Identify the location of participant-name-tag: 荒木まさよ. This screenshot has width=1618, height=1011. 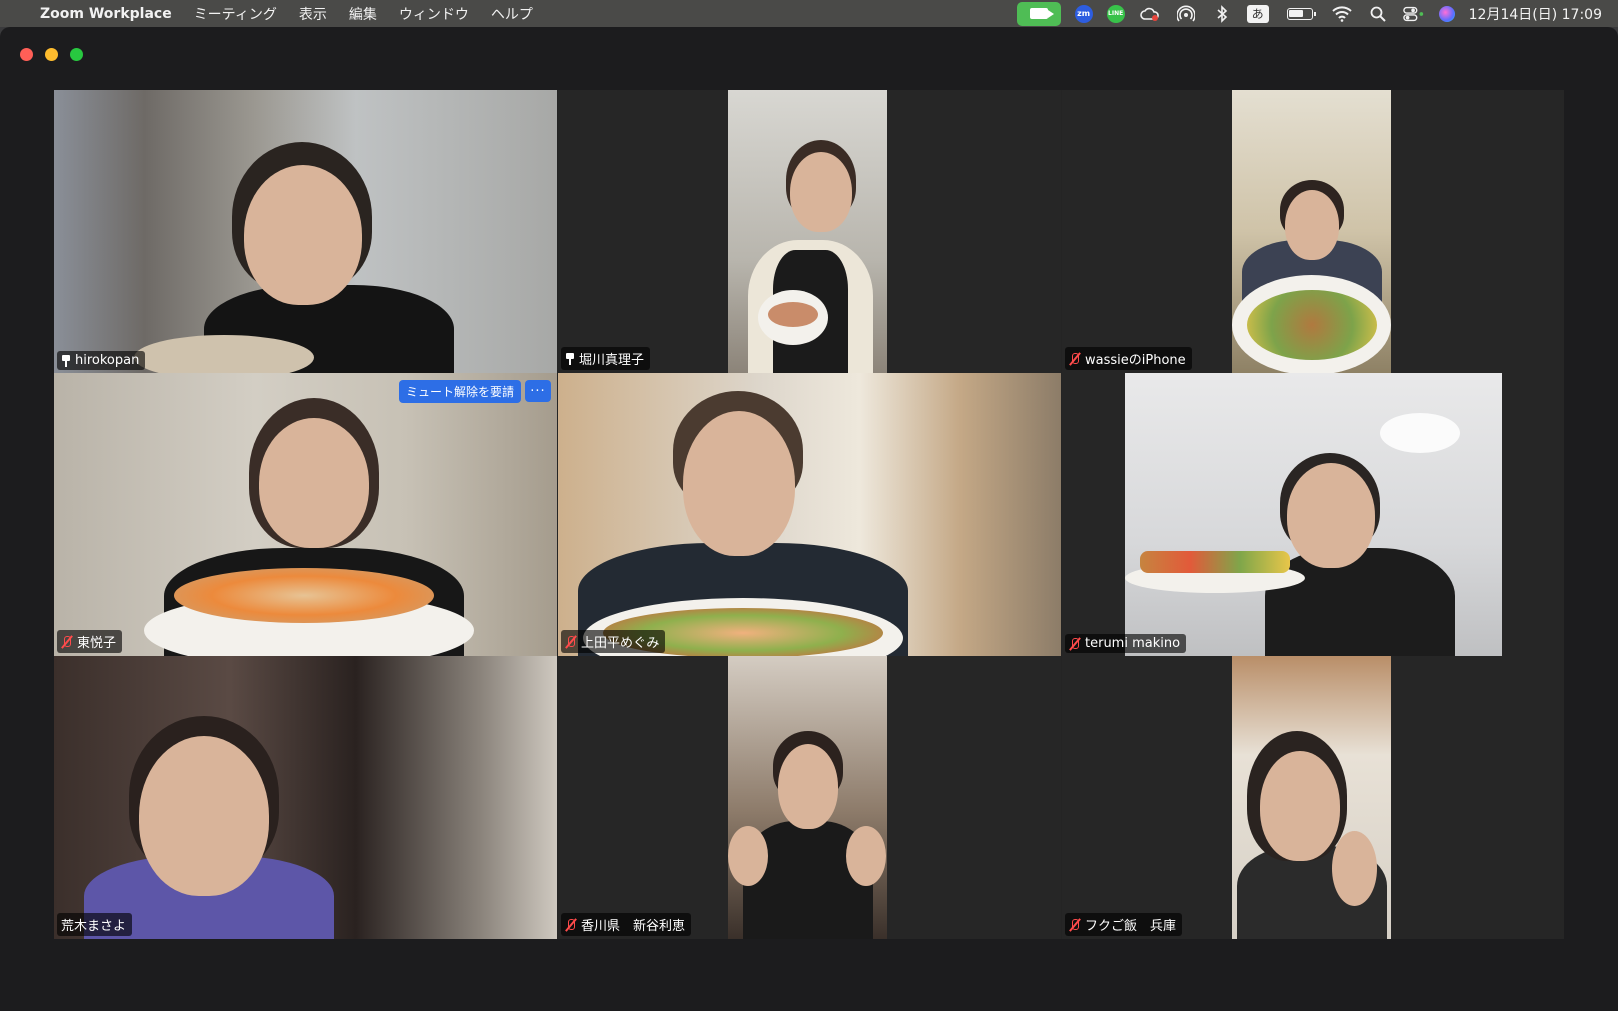
(95, 924).